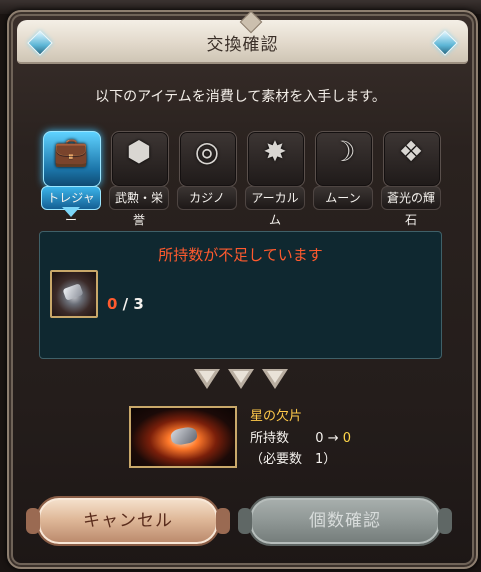 The image size is (481, 572). I want to click on owned-after: 0, so click(347, 438).